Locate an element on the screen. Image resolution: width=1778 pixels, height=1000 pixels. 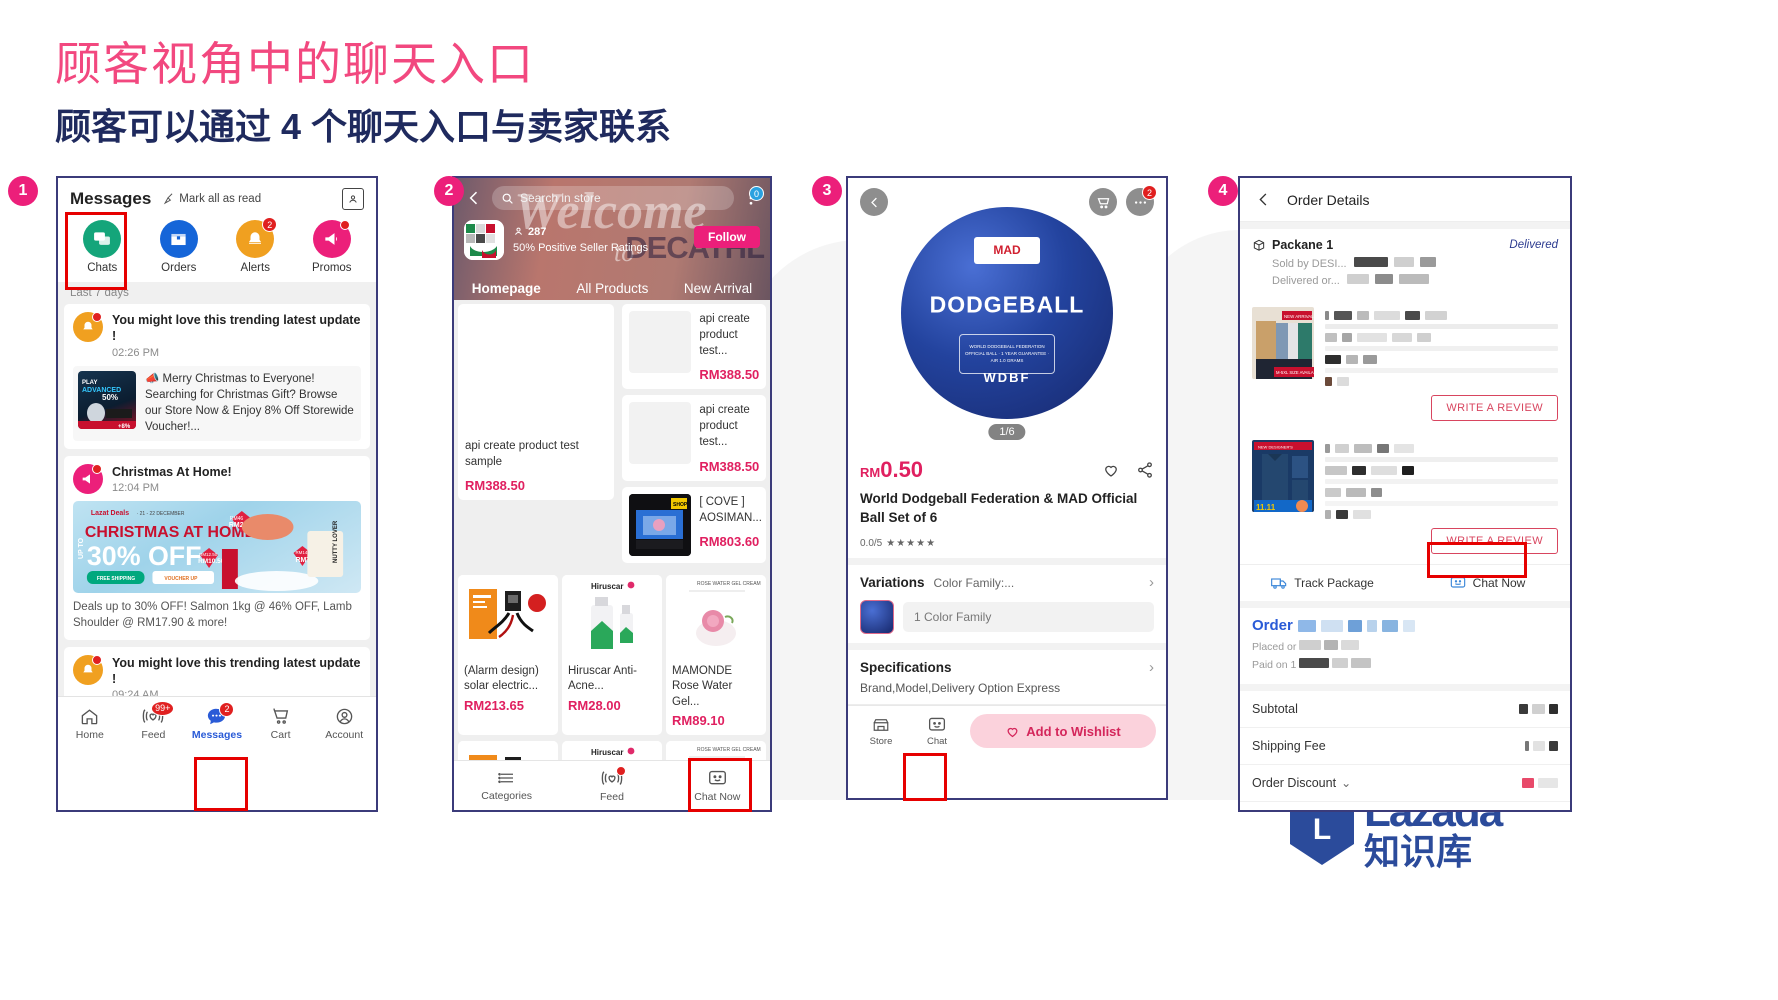
category-orders: Orders is located at coordinates (179, 247).